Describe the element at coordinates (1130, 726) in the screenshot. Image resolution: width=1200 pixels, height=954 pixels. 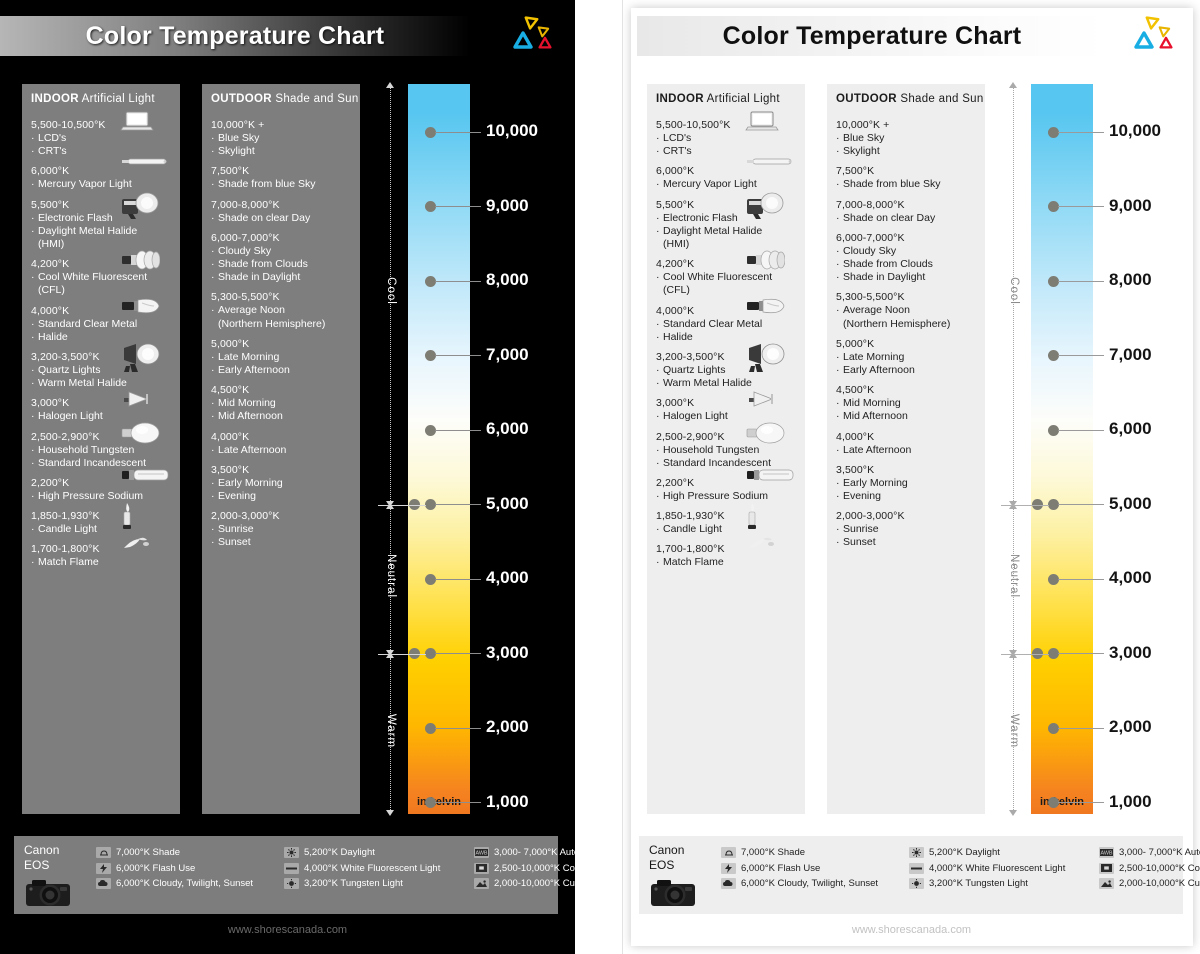
I see `tick-label: 2,000` at that location.